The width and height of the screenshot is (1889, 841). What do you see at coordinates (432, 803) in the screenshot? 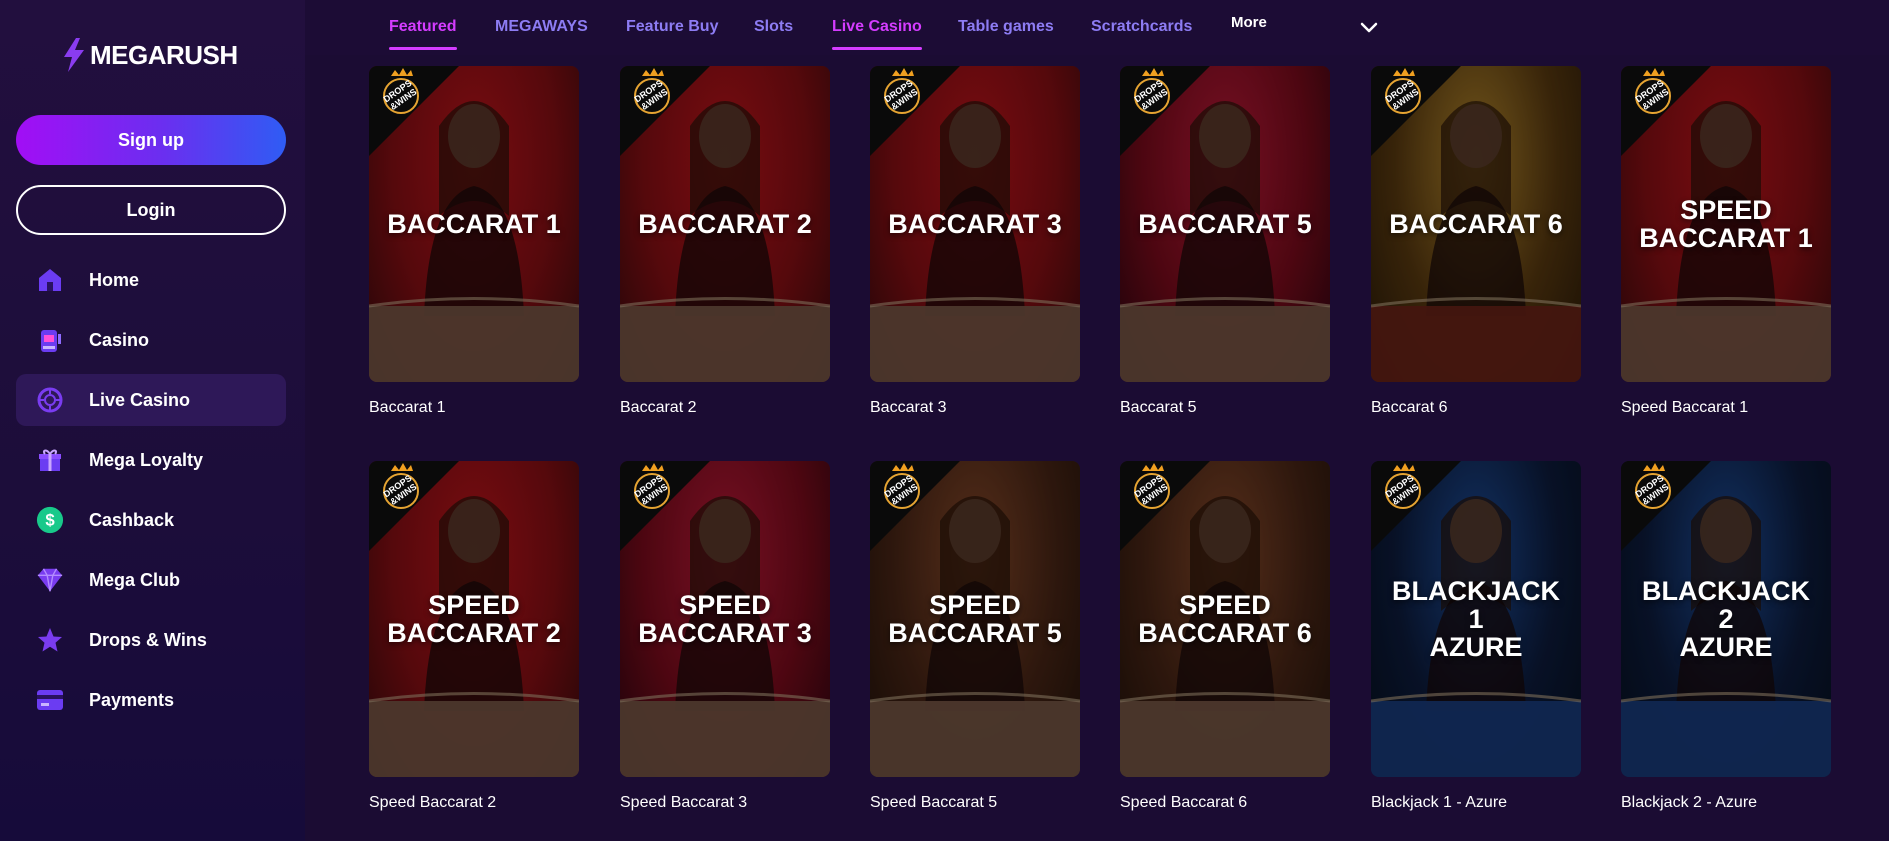
I see `game-title: Speed Baccarat 2` at bounding box center [432, 803].